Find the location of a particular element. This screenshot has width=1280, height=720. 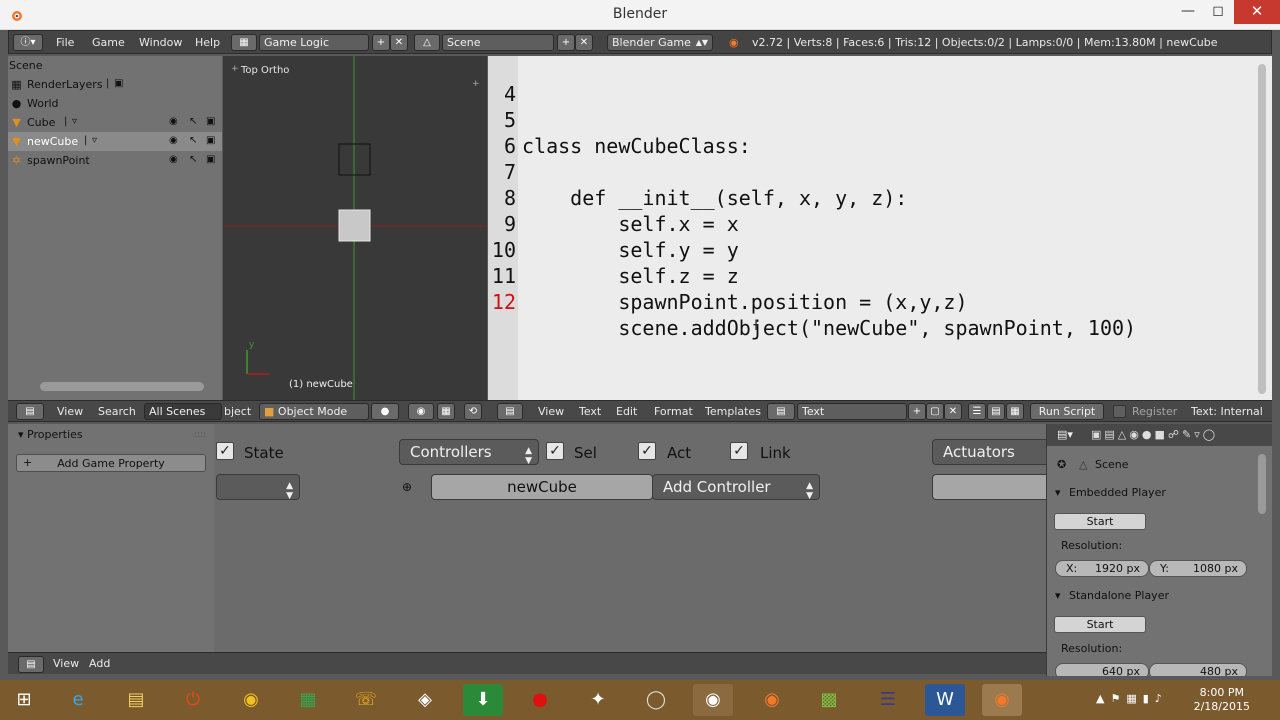

syntax-highlight-toggle-icon: ▦ is located at coordinates (1015, 411).